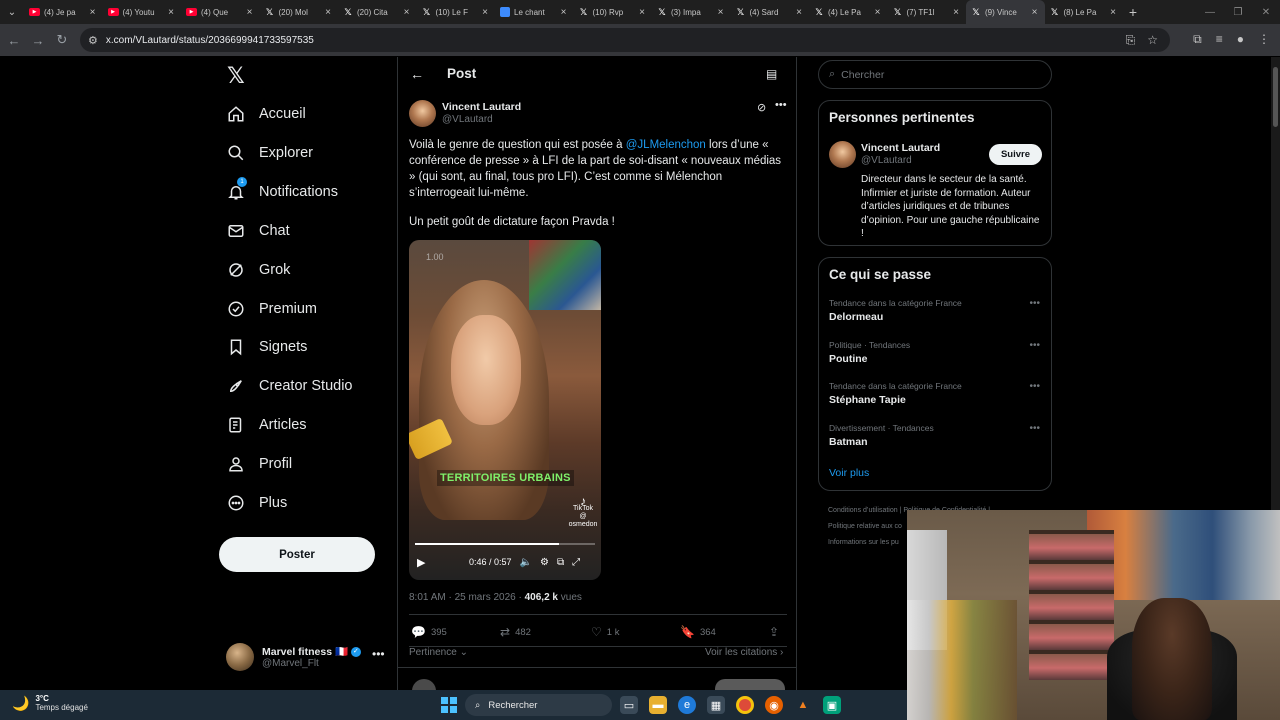  I want to click on media-icon: ≡, so click(1219, 39).